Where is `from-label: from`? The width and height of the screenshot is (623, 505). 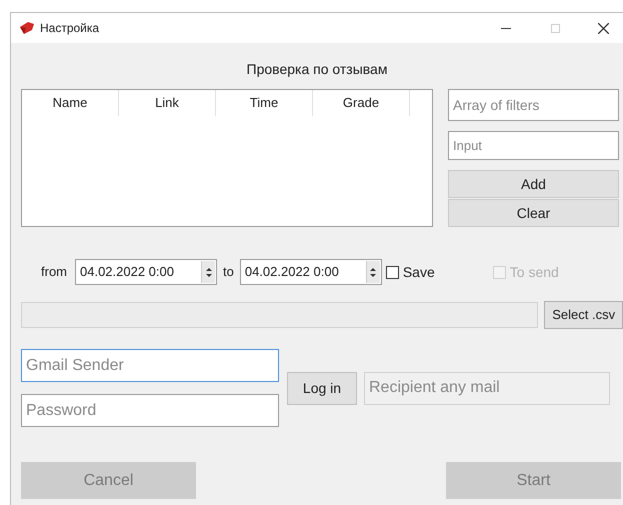
from-label: from is located at coordinates (54, 272).